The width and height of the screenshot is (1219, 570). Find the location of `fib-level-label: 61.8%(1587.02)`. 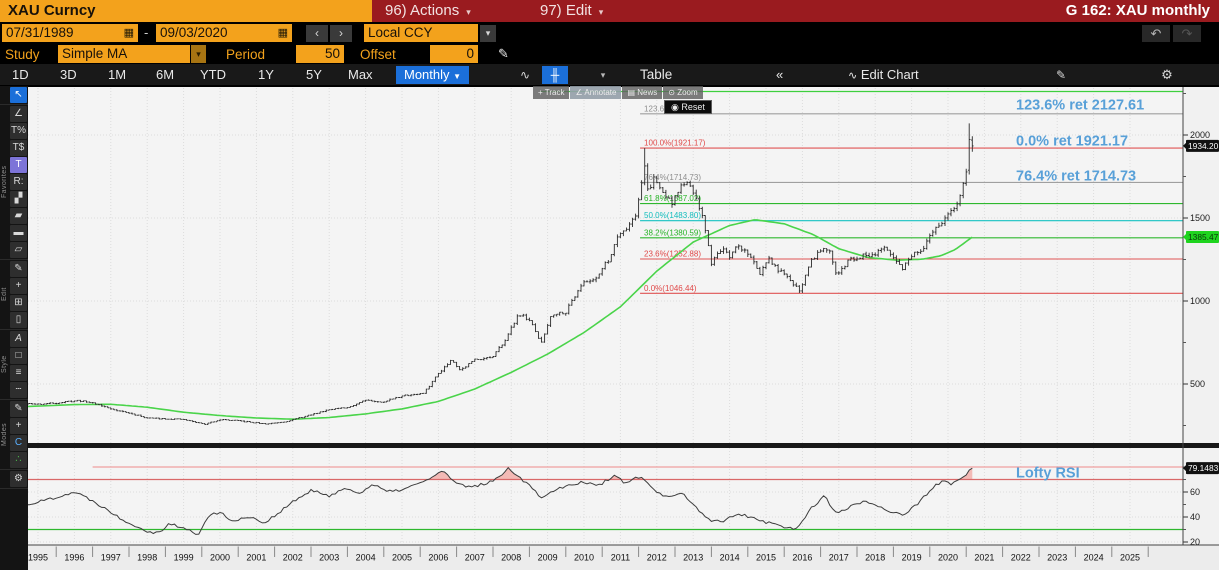

fib-level-label: 61.8%(1587.02) is located at coordinates (672, 198).